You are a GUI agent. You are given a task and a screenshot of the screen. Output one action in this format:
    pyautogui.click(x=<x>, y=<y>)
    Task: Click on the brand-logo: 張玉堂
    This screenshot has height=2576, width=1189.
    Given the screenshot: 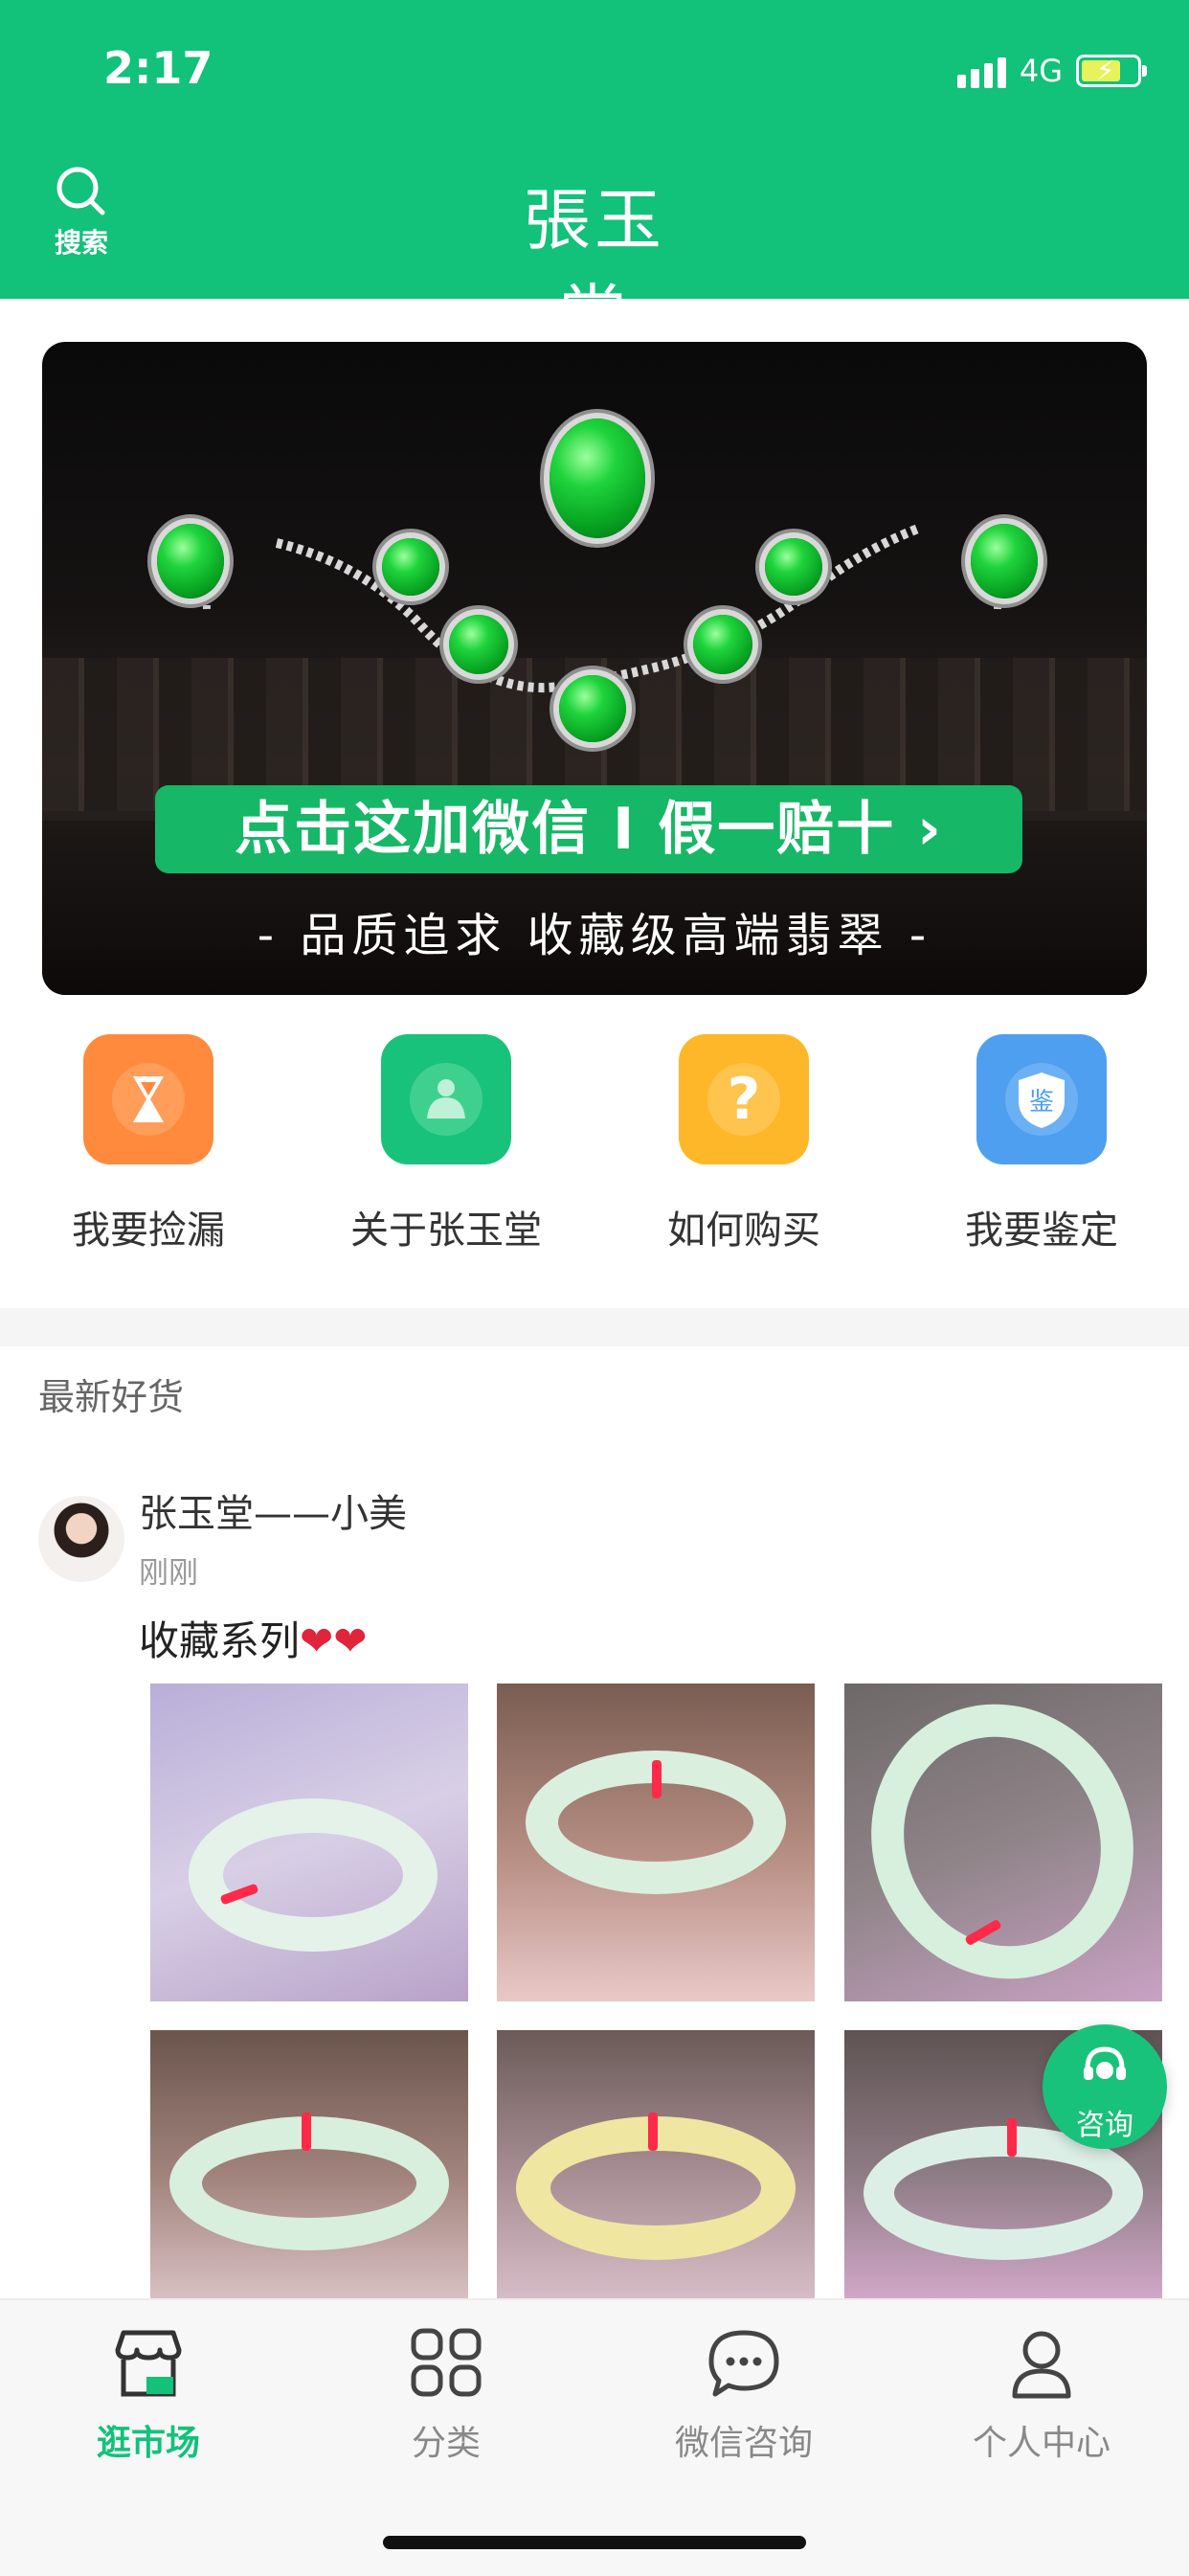 What is the action you would take?
    pyautogui.click(x=594, y=268)
    